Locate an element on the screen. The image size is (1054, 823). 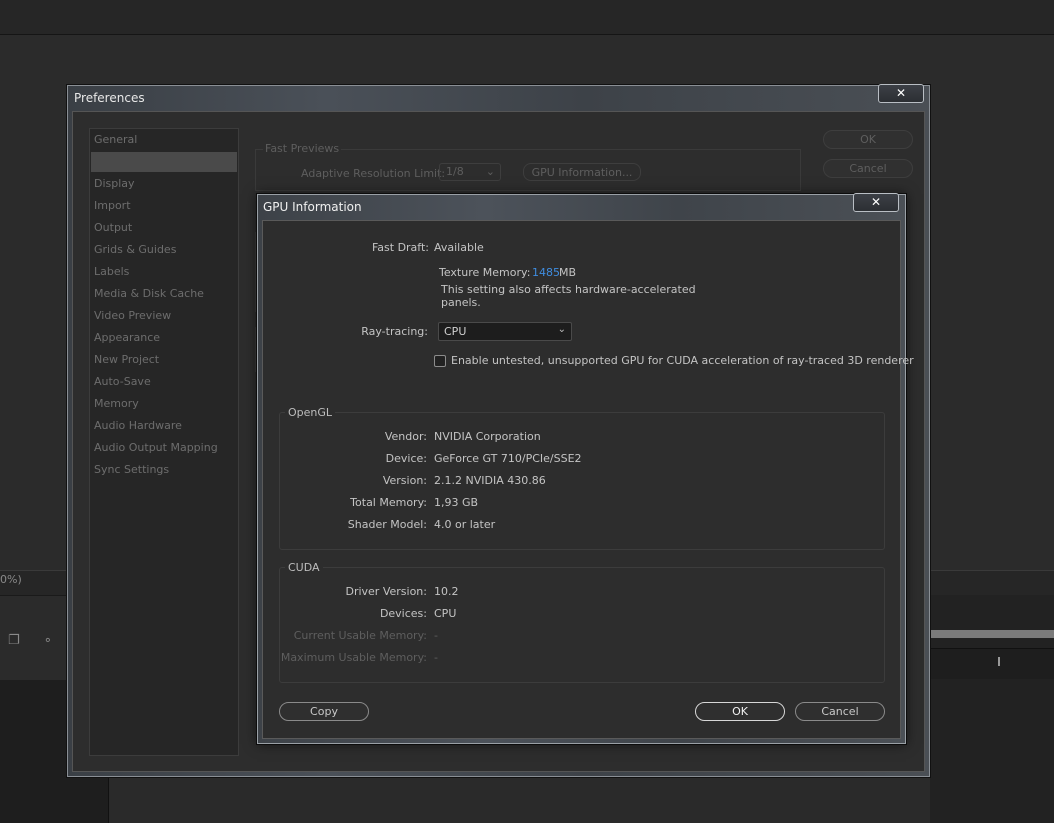
preferences-cancel-button: Cancel is located at coordinates (868, 168).